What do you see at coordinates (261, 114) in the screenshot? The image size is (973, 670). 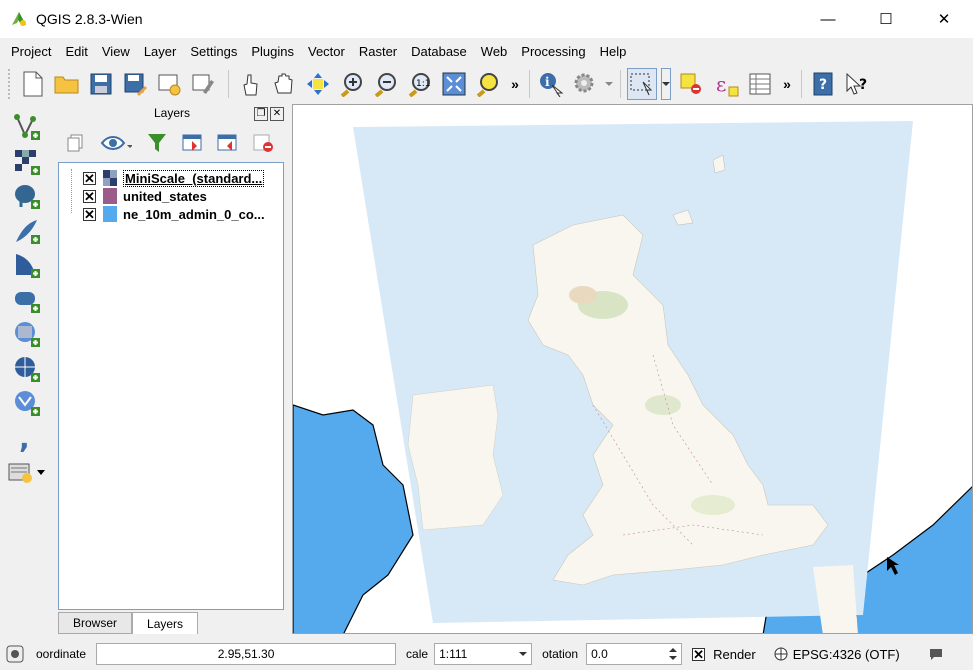 I see `panel-float-button: ❐` at bounding box center [261, 114].